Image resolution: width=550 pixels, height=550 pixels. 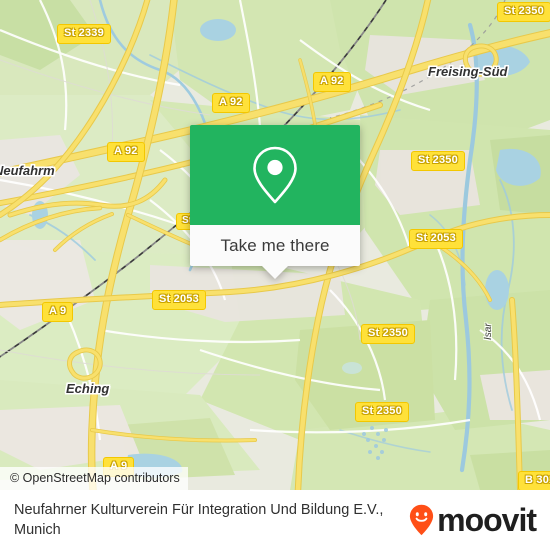 I want to click on callout-icon-area, so click(x=275, y=175).